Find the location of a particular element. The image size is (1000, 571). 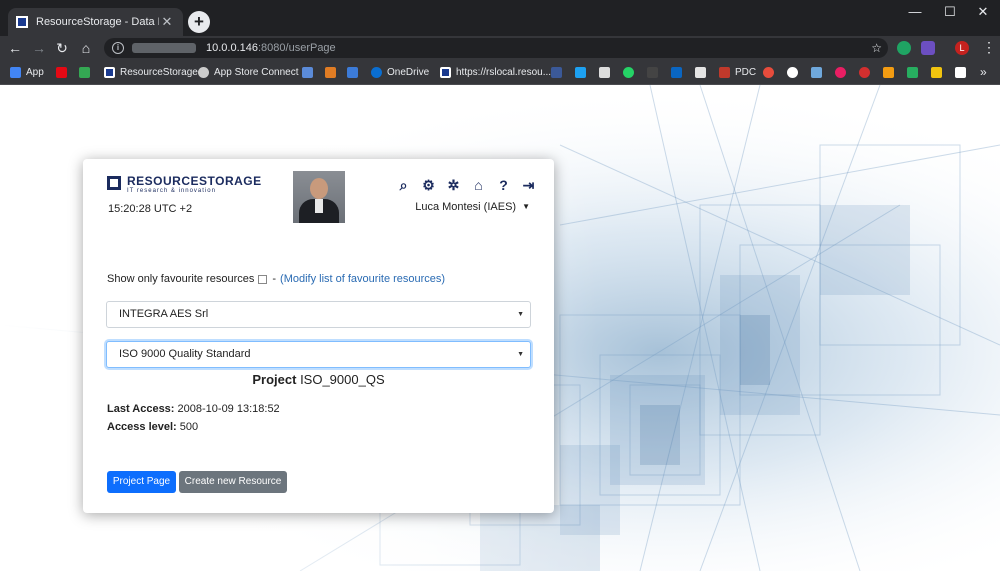

bookmark-linkedin is located at coordinates (679, 72).